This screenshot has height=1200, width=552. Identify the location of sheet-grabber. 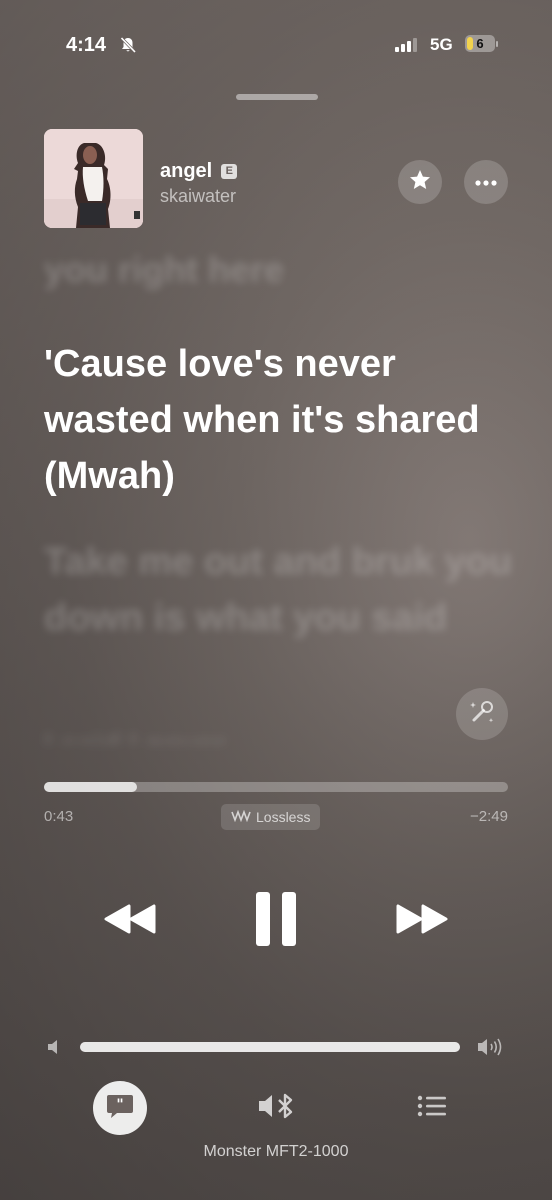
(277, 97).